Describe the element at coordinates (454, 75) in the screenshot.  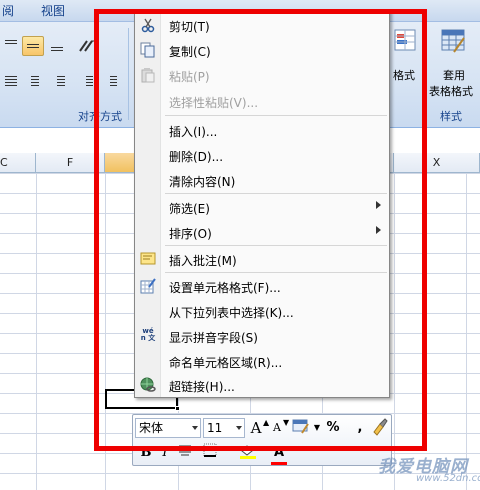
I see `apply-table-format-label-1: 套用` at that location.